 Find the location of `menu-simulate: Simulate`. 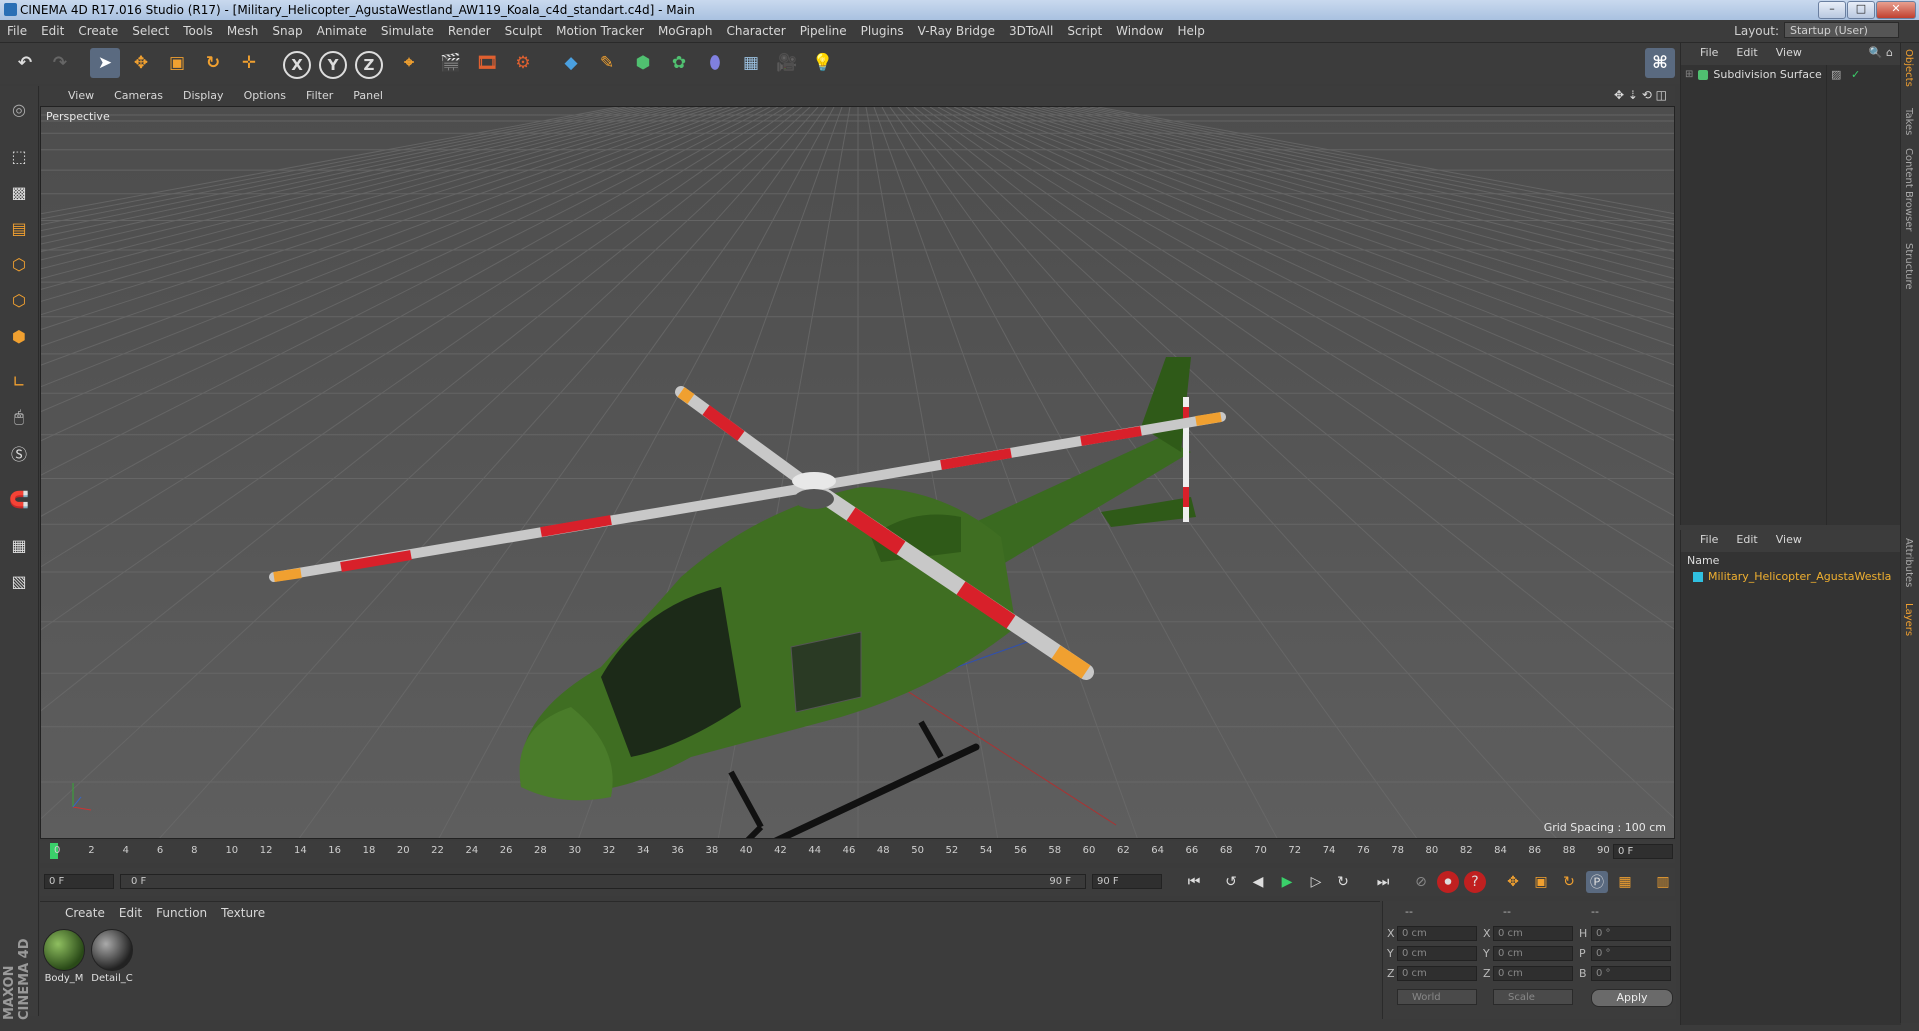

menu-simulate: Simulate is located at coordinates (407, 31).